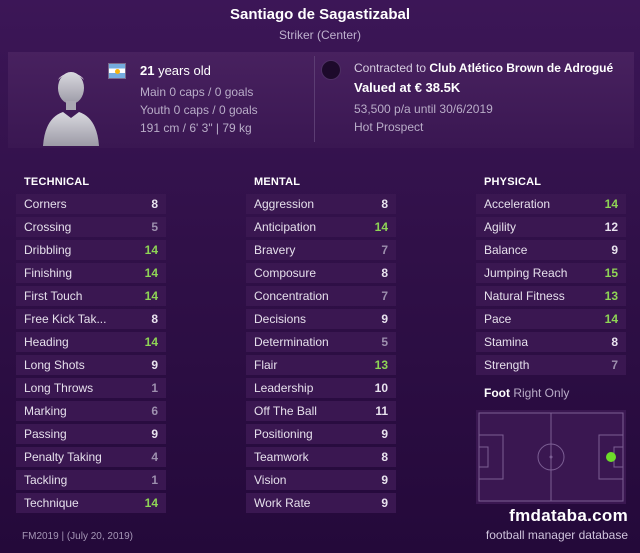  I want to click on mental-attribute-row: Work Rate 9, so click(321, 503).